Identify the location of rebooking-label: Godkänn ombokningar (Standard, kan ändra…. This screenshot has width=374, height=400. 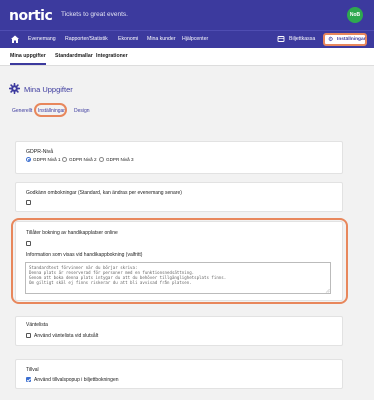
(104, 193).